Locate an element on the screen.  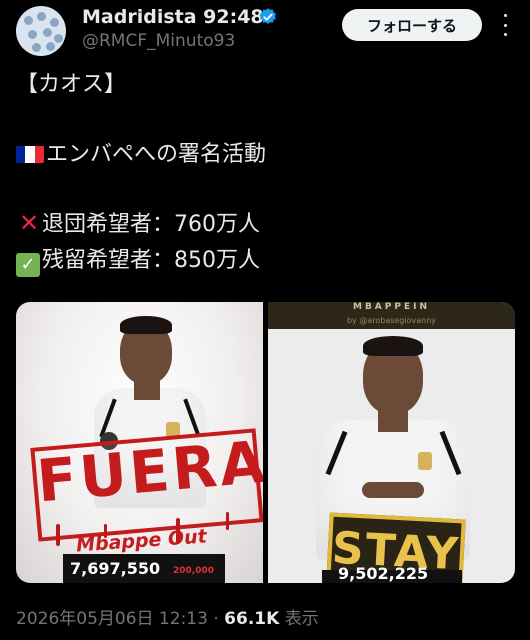
tweet-line-3: ✕ 退団希望者：760万人 is located at coordinates (138, 224).